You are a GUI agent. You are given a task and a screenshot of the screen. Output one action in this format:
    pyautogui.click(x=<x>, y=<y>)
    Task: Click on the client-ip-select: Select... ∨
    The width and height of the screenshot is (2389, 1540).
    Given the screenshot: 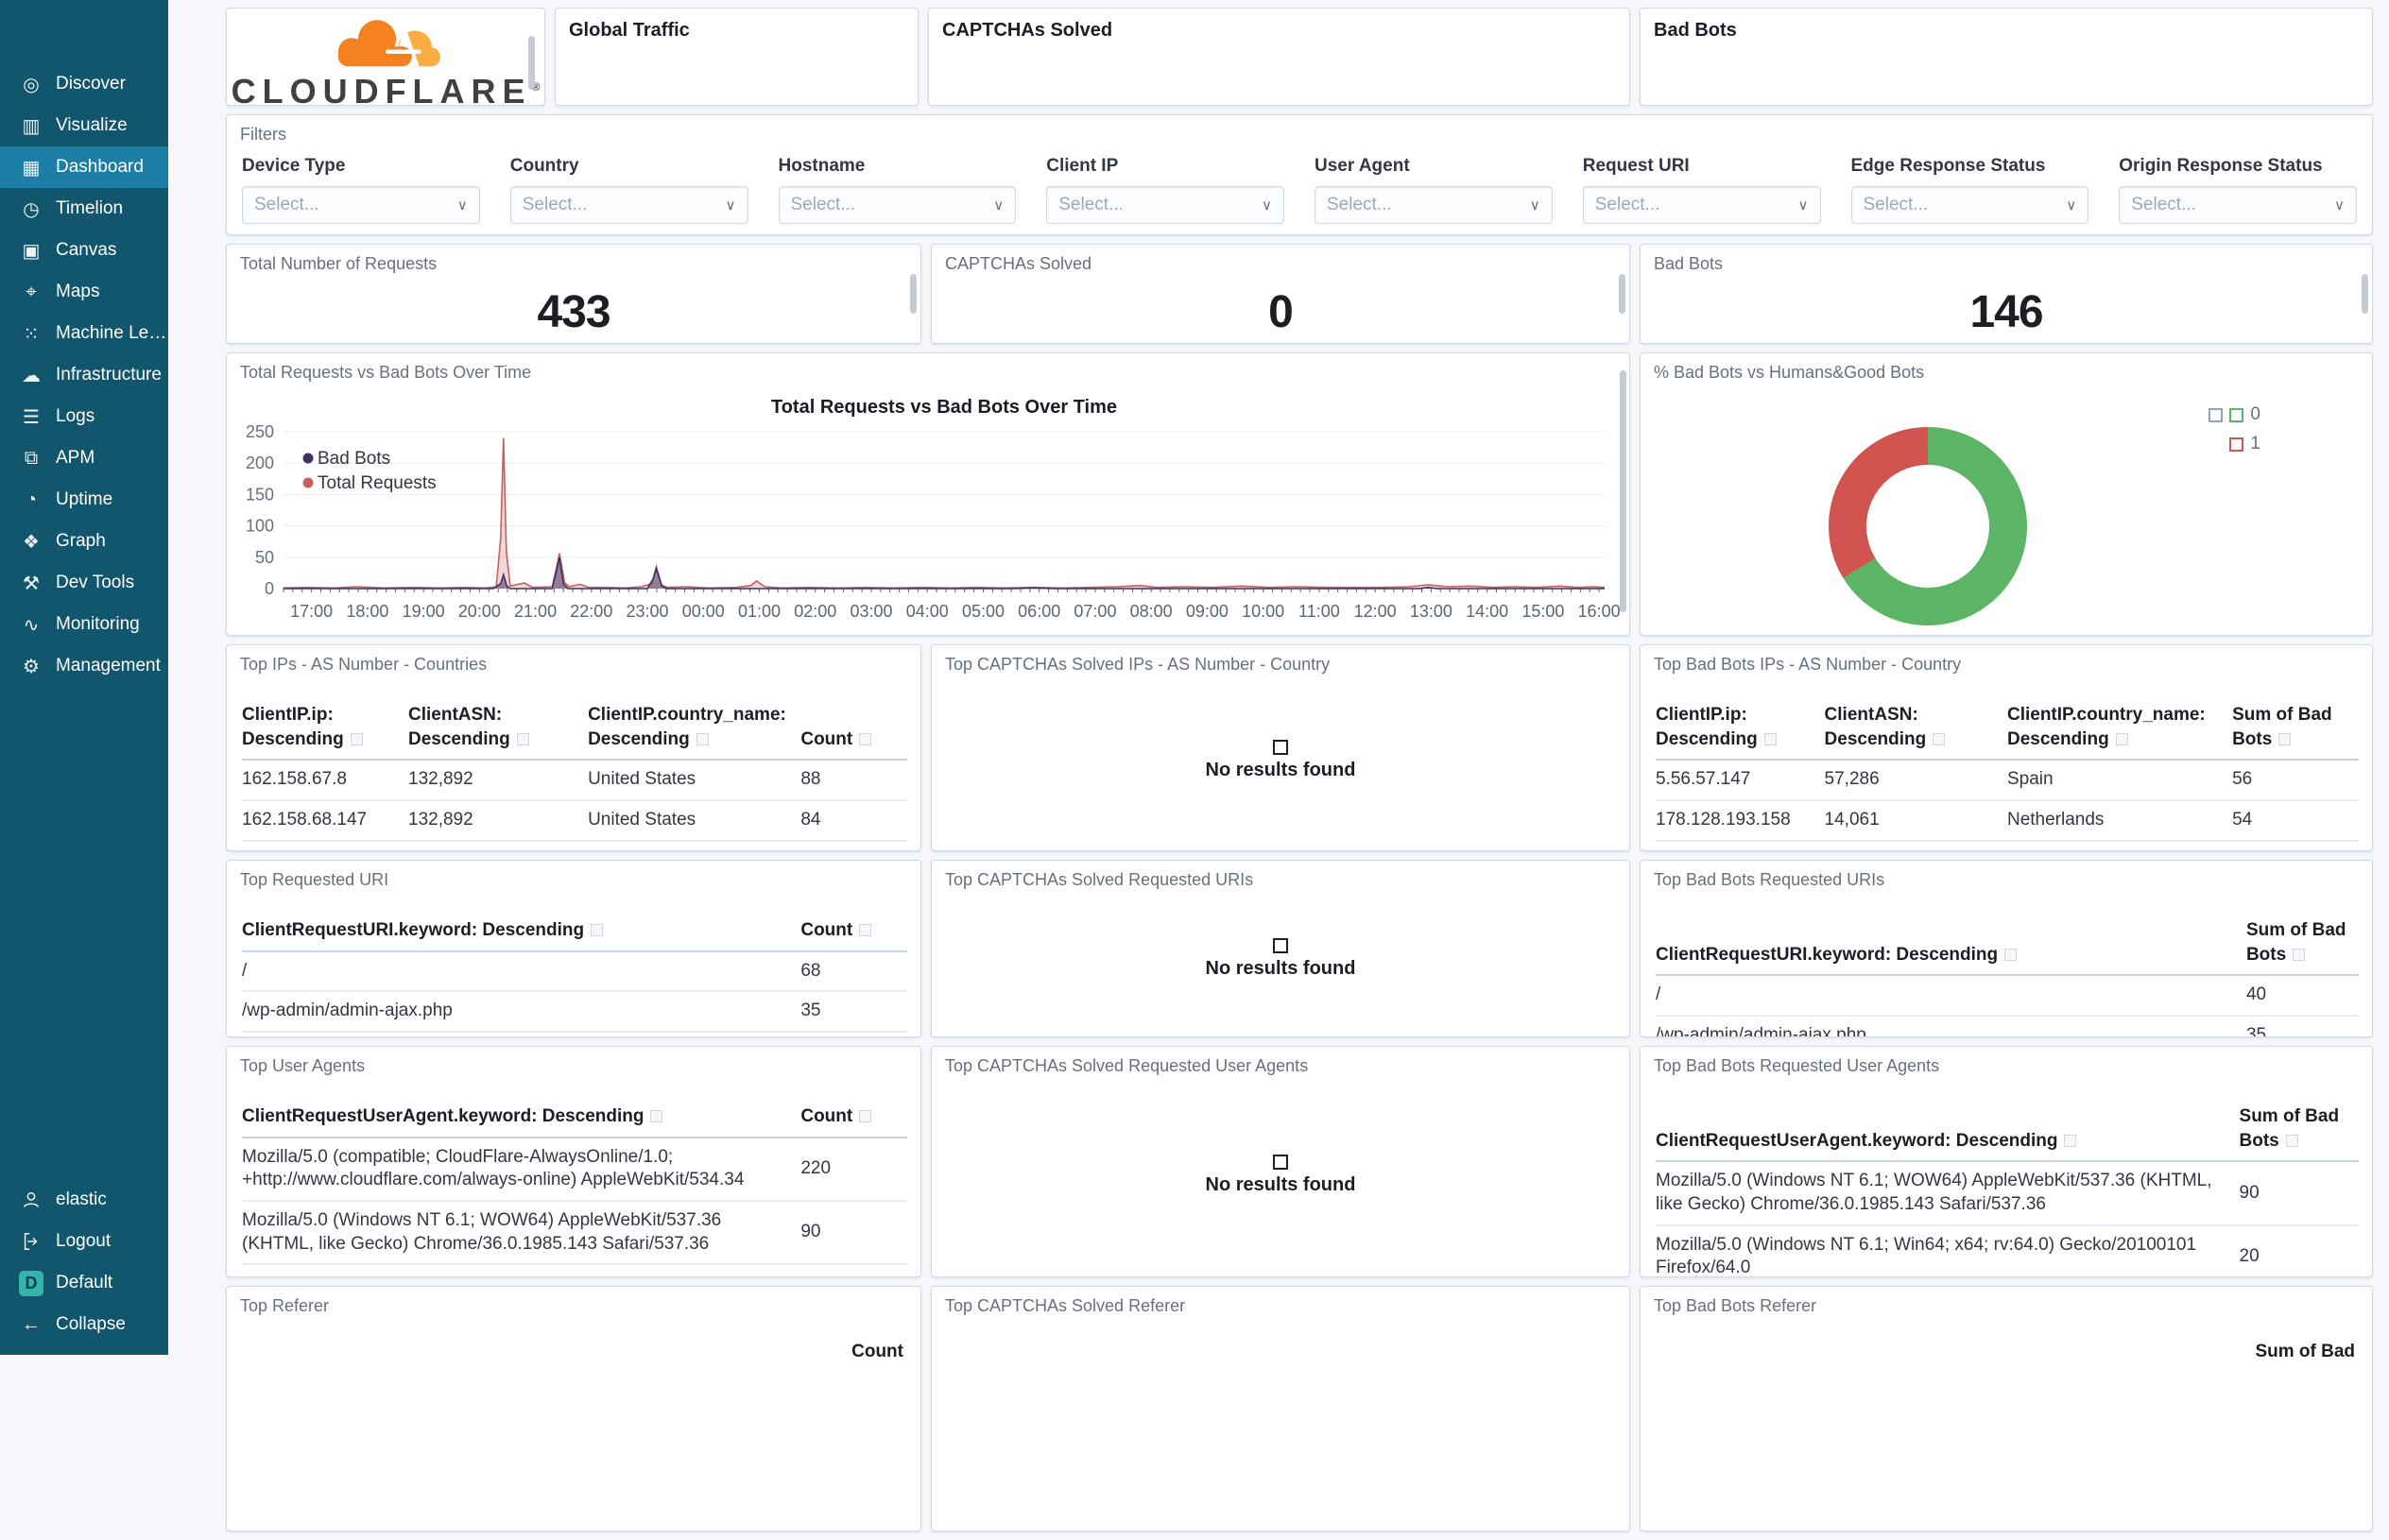 What is the action you would take?
    pyautogui.click(x=1165, y=205)
    